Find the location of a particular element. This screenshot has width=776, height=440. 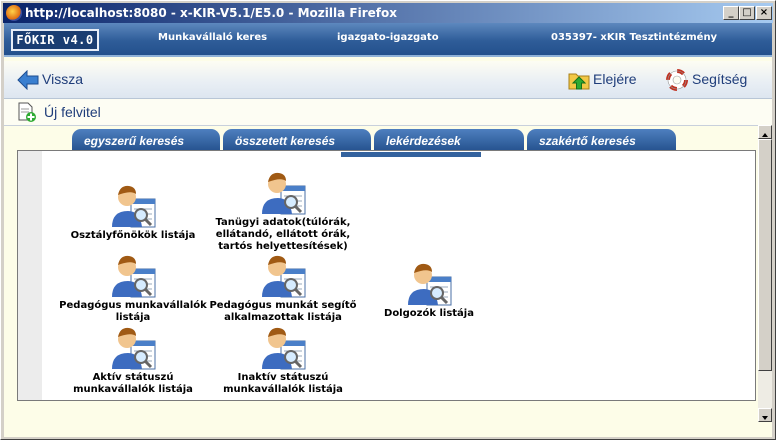

help-link: Segítség is located at coordinates (714, 79).